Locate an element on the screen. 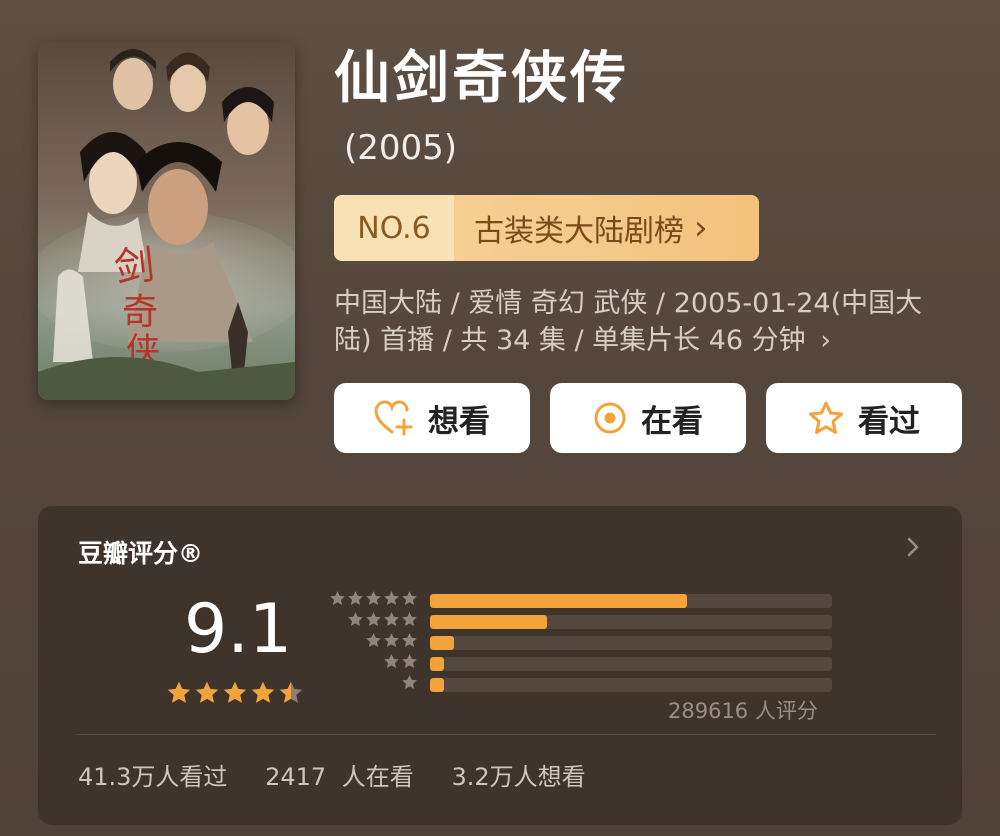  audience-stats: 41.3万人看过 2417 人在看 3.2万人想看 is located at coordinates (343, 774).